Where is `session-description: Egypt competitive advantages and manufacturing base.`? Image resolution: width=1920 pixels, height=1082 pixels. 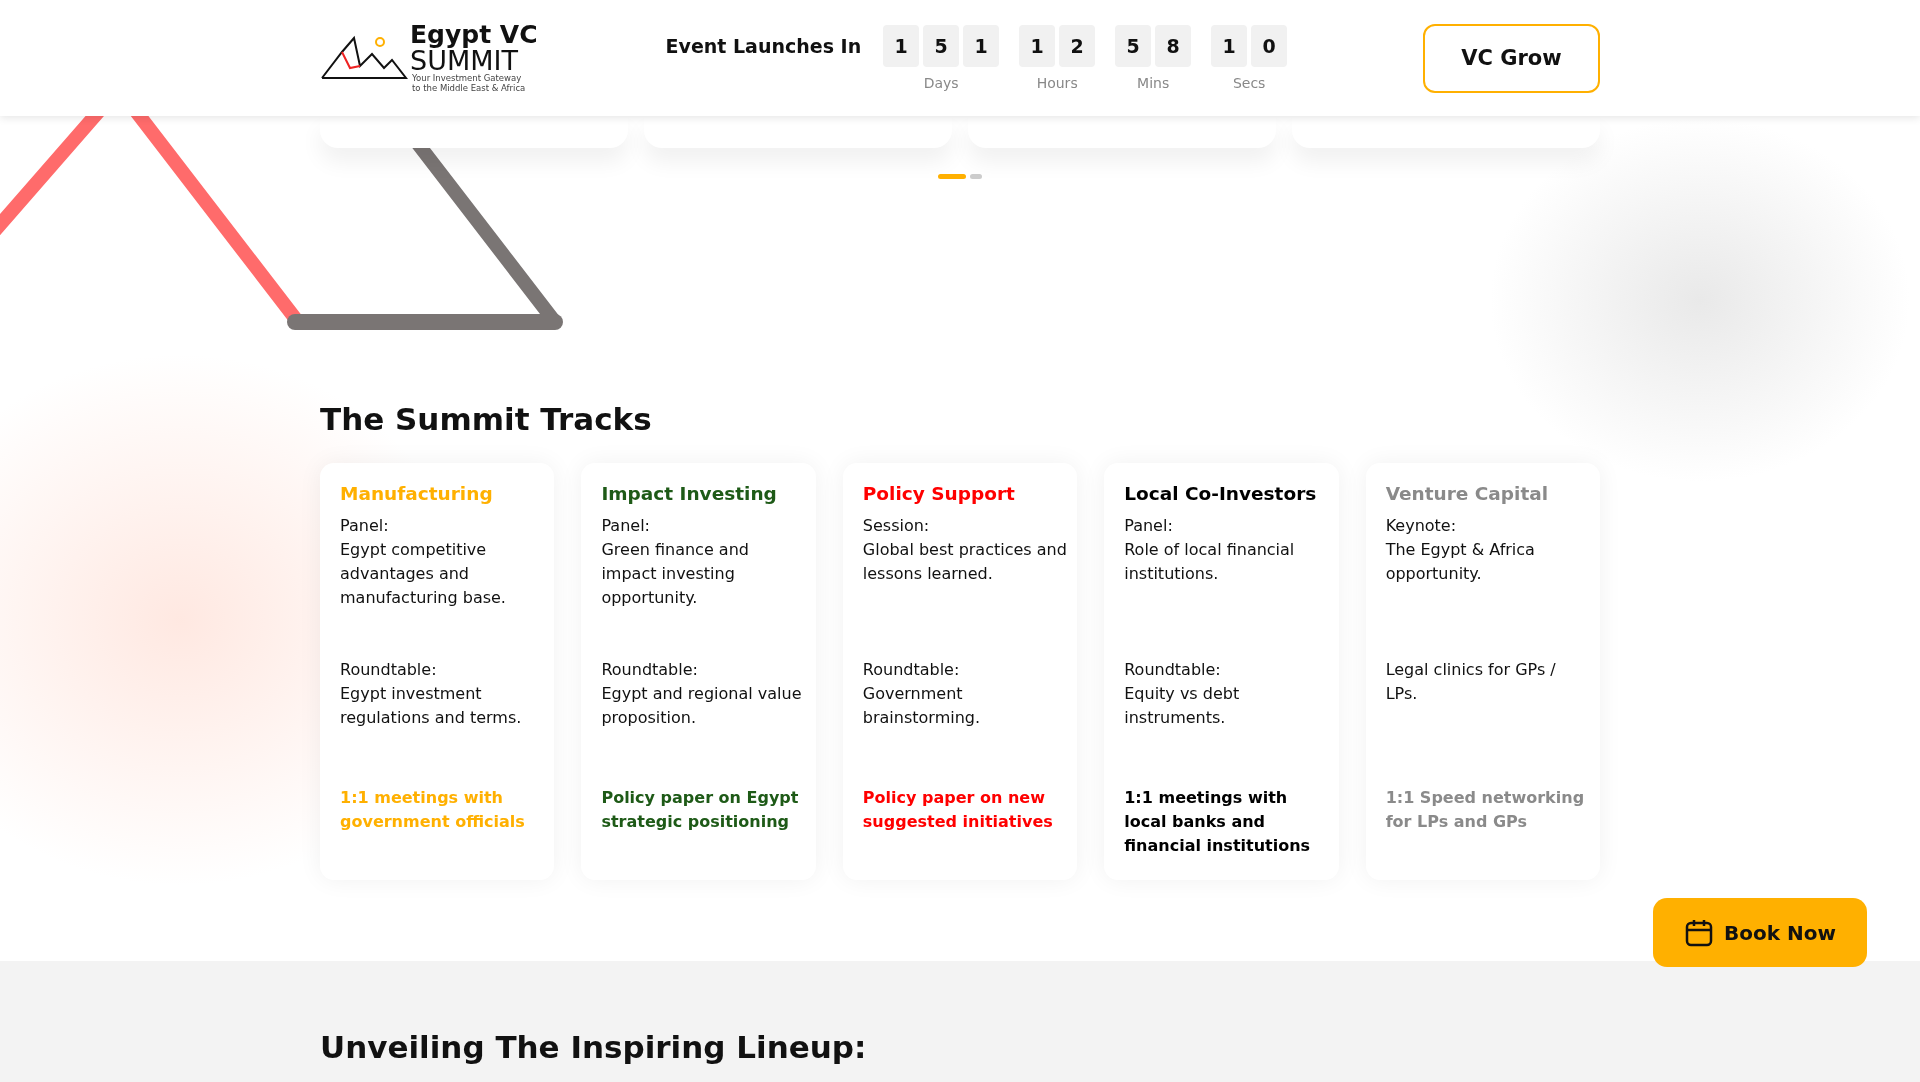 session-description: Egypt competitive advantages and manufacturing base. is located at coordinates (423, 574).